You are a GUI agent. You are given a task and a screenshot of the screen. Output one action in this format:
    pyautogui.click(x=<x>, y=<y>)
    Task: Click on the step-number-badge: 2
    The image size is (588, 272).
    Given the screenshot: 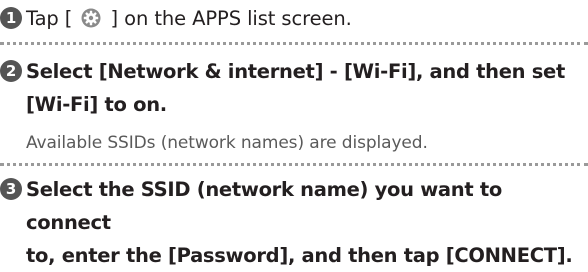 What is the action you would take?
    pyautogui.click(x=11, y=71)
    